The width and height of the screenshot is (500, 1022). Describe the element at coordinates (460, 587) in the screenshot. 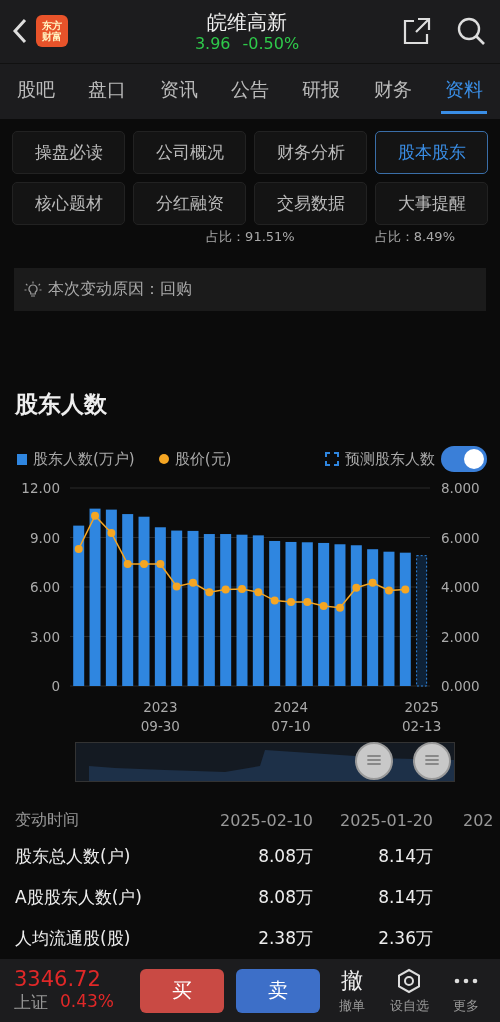

I see `axis-label: 4.000` at that location.